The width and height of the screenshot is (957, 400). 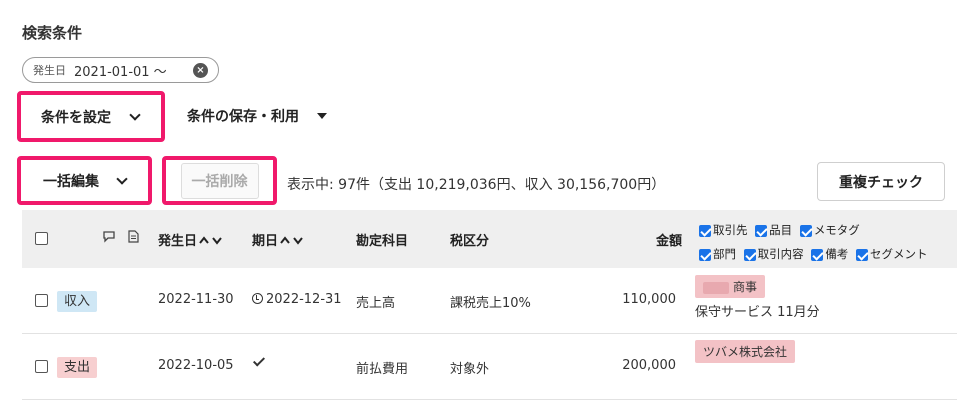 I want to click on column-option-notes: 備考, so click(x=829, y=254).